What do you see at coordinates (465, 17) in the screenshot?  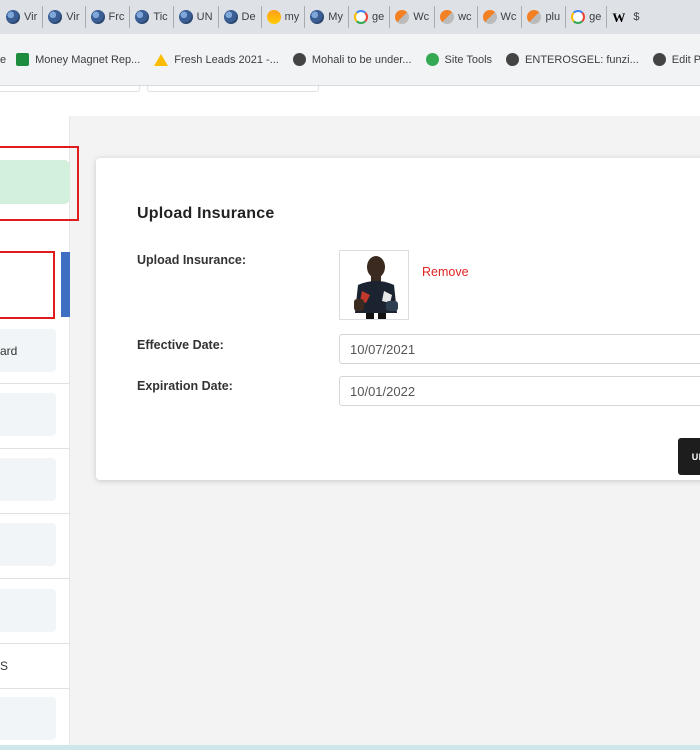 I see `tab-label: wc` at bounding box center [465, 17].